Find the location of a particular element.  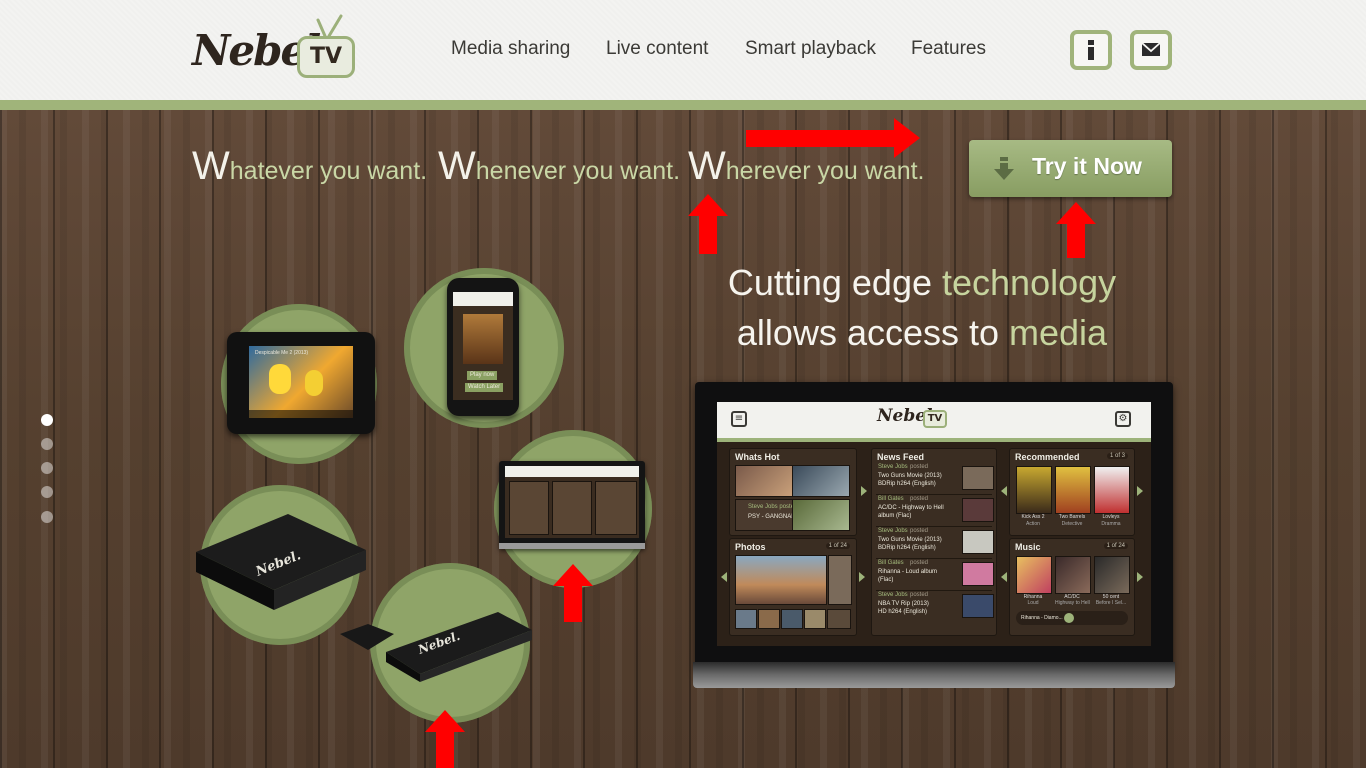

tablet-screen: Despicable Me 2 (2013) is located at coordinates (301, 382).